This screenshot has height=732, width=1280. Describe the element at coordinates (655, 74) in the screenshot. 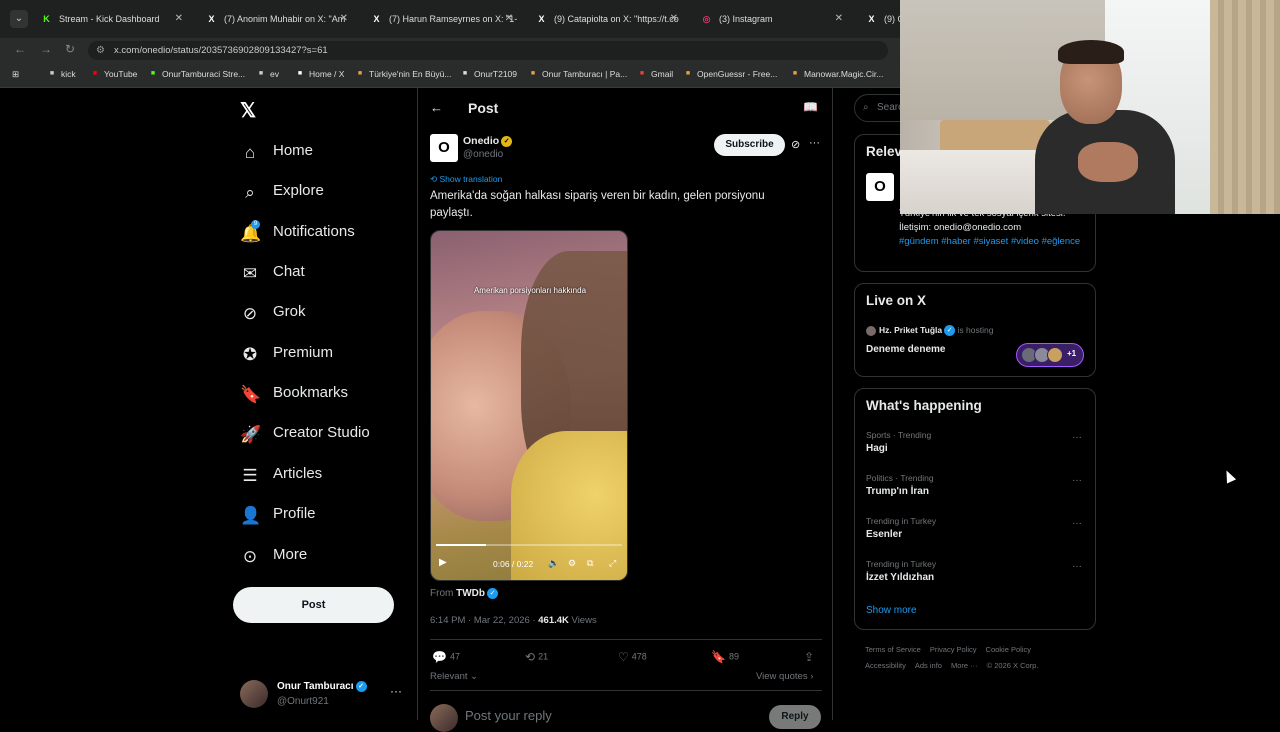

I see `bookmark-item: ■ Gmail` at that location.